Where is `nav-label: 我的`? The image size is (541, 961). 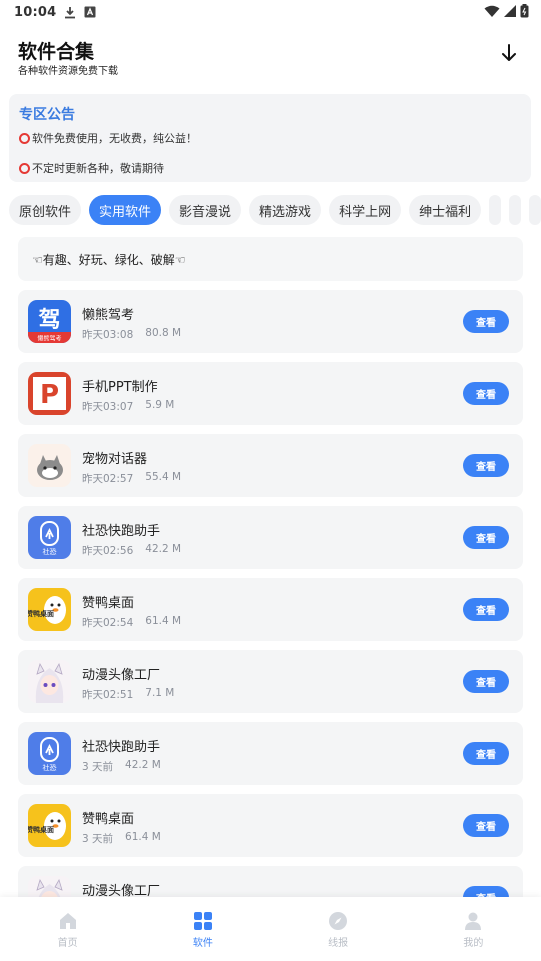
nav-label: 我的 is located at coordinates (473, 943).